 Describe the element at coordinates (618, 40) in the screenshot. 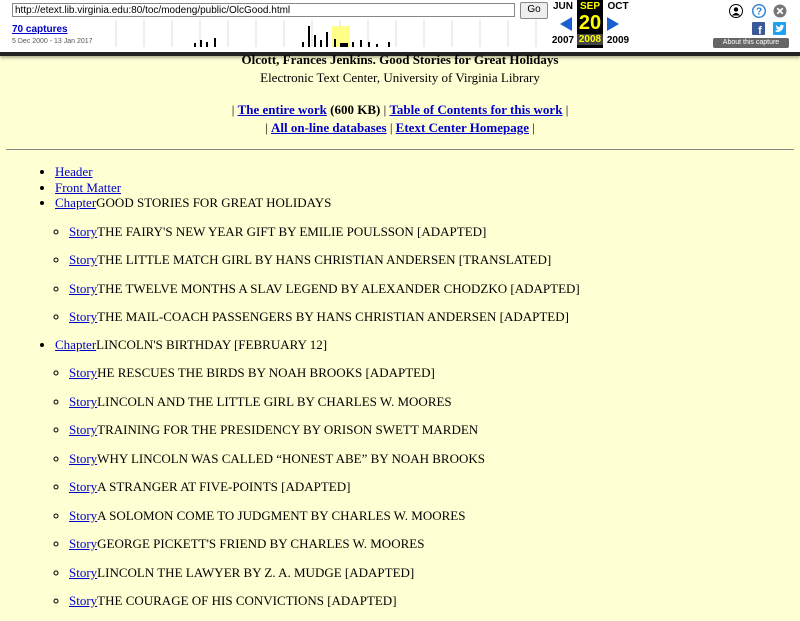

I see `next-year-label: 2009` at that location.